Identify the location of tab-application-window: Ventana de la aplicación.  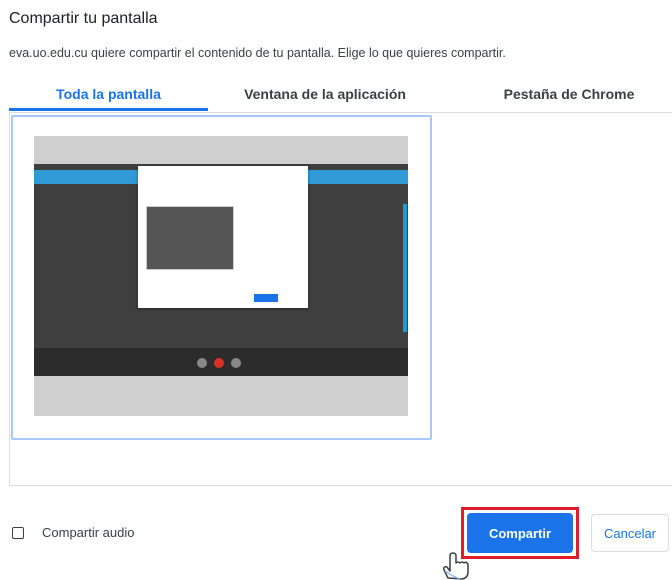
(325, 95).